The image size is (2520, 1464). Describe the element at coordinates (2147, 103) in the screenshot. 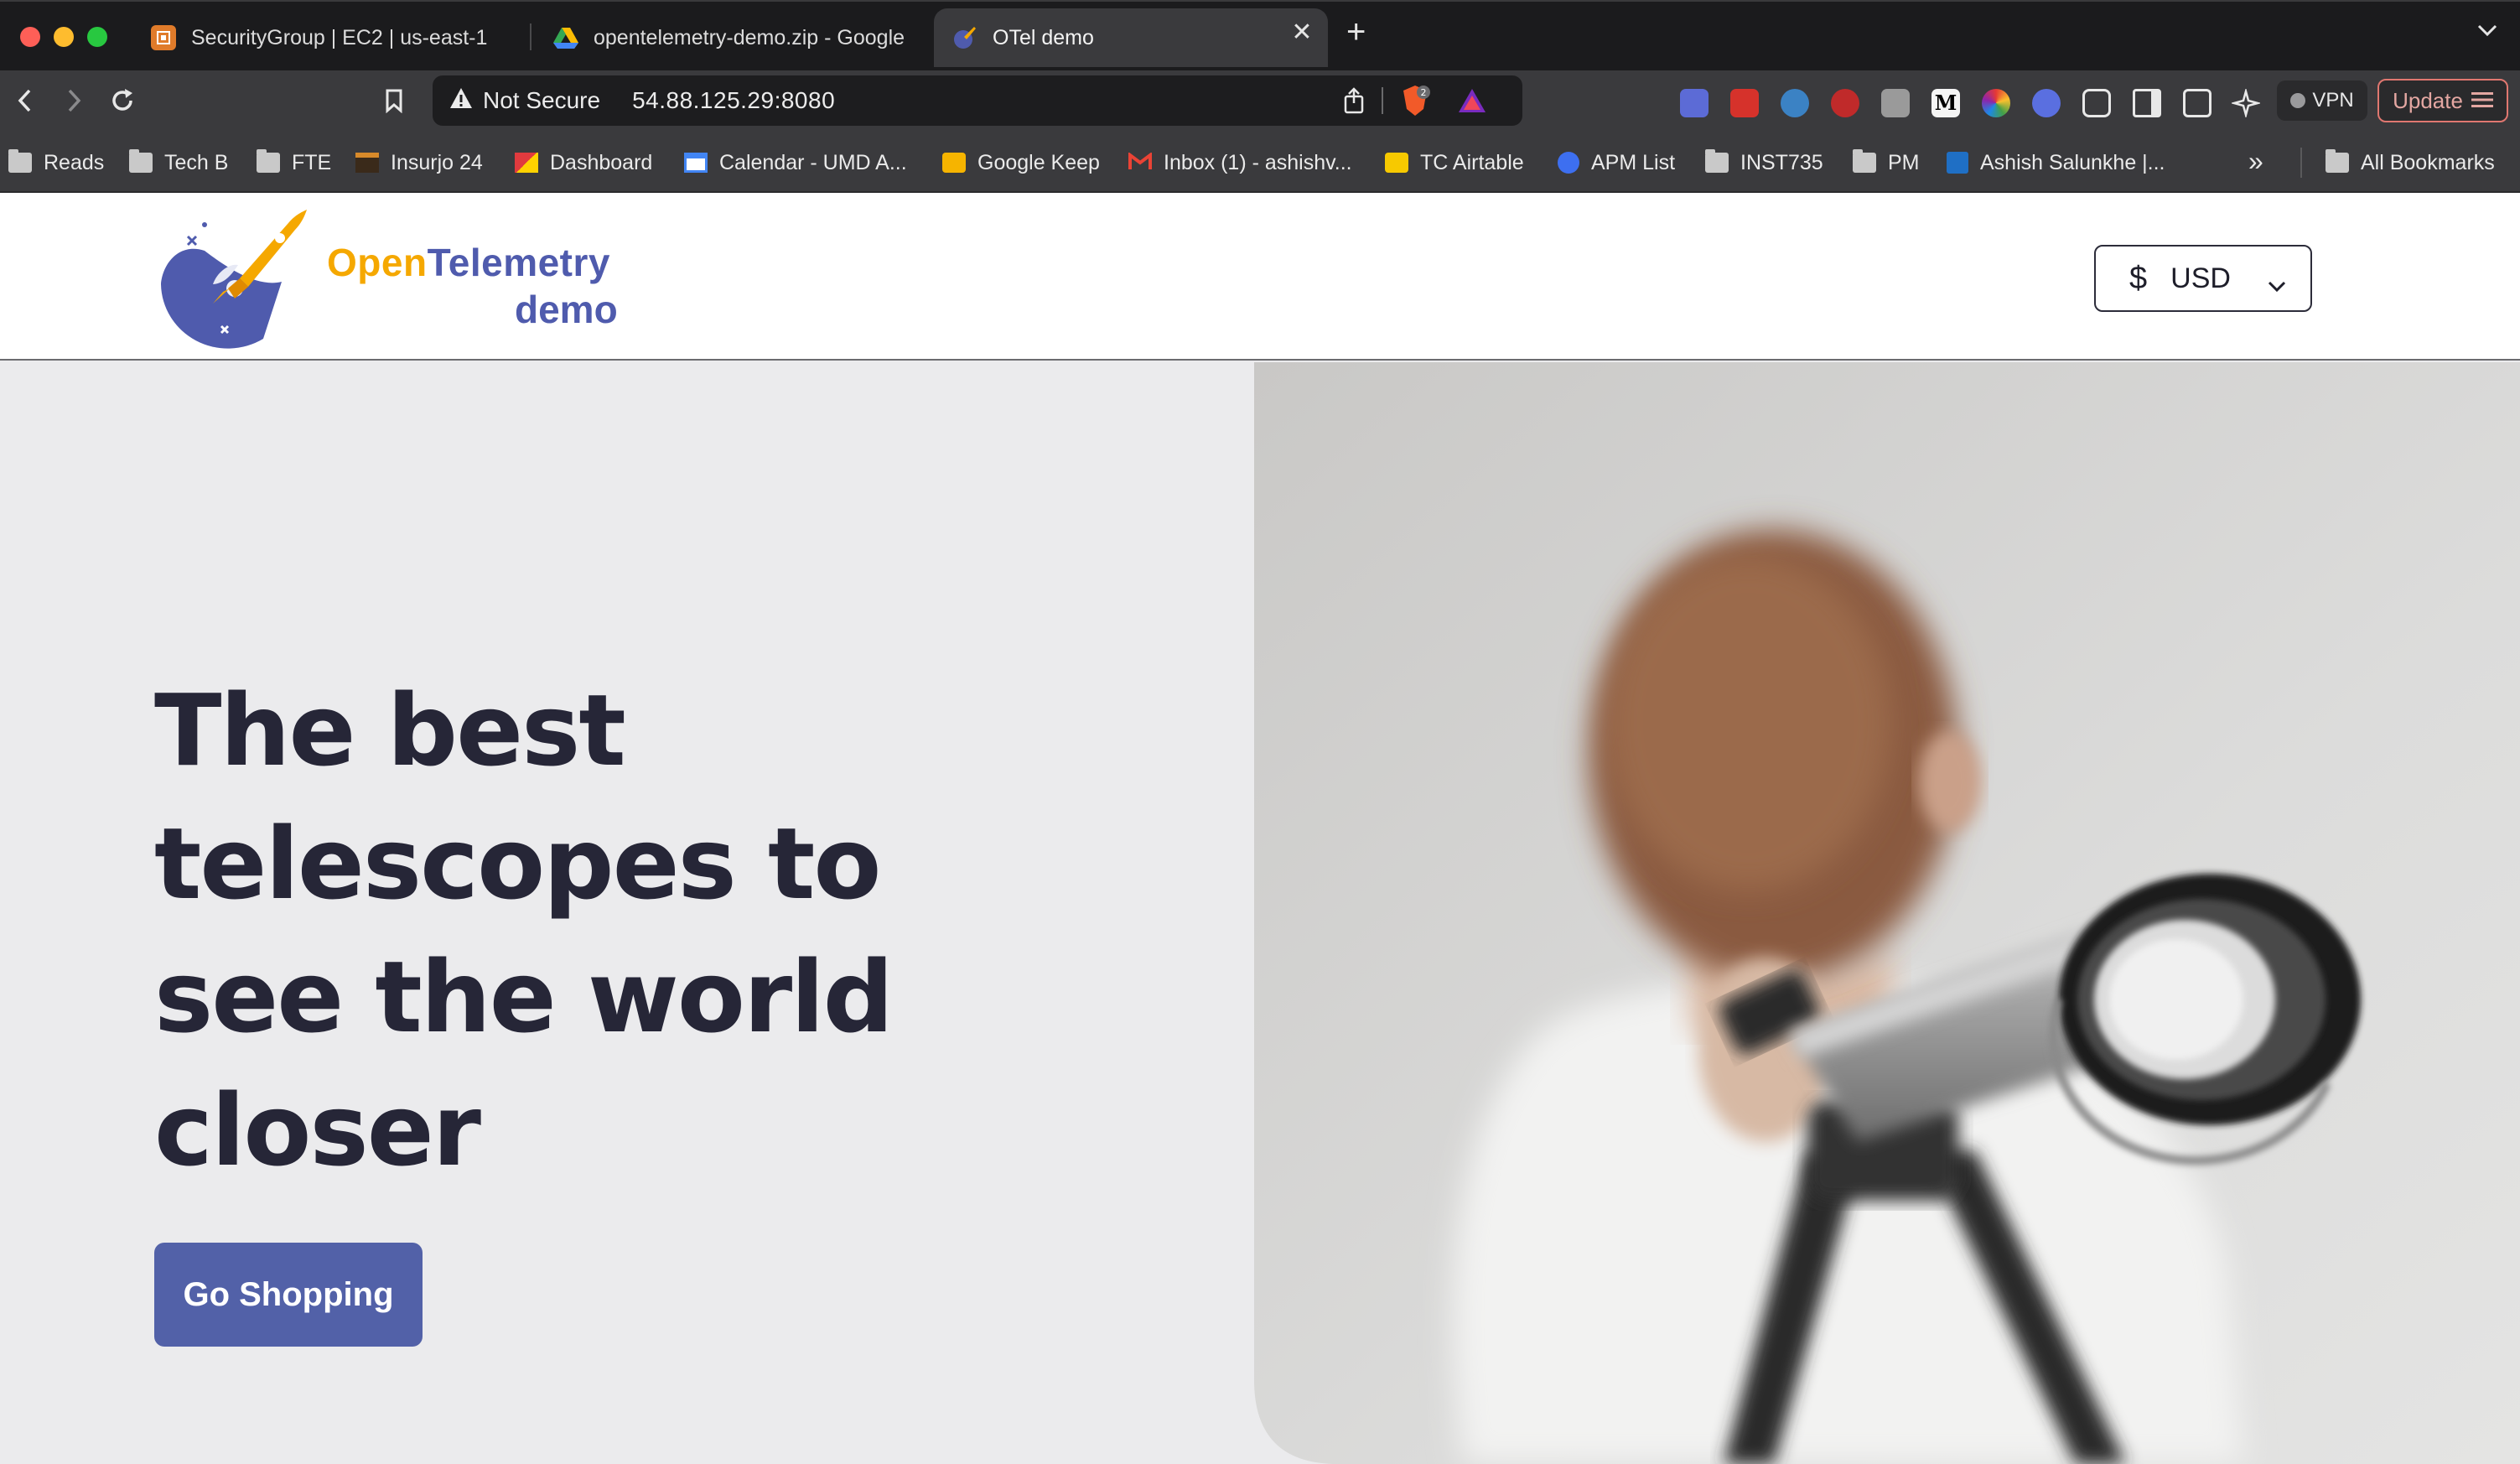

I see `sidebar-toggle-icon` at that location.